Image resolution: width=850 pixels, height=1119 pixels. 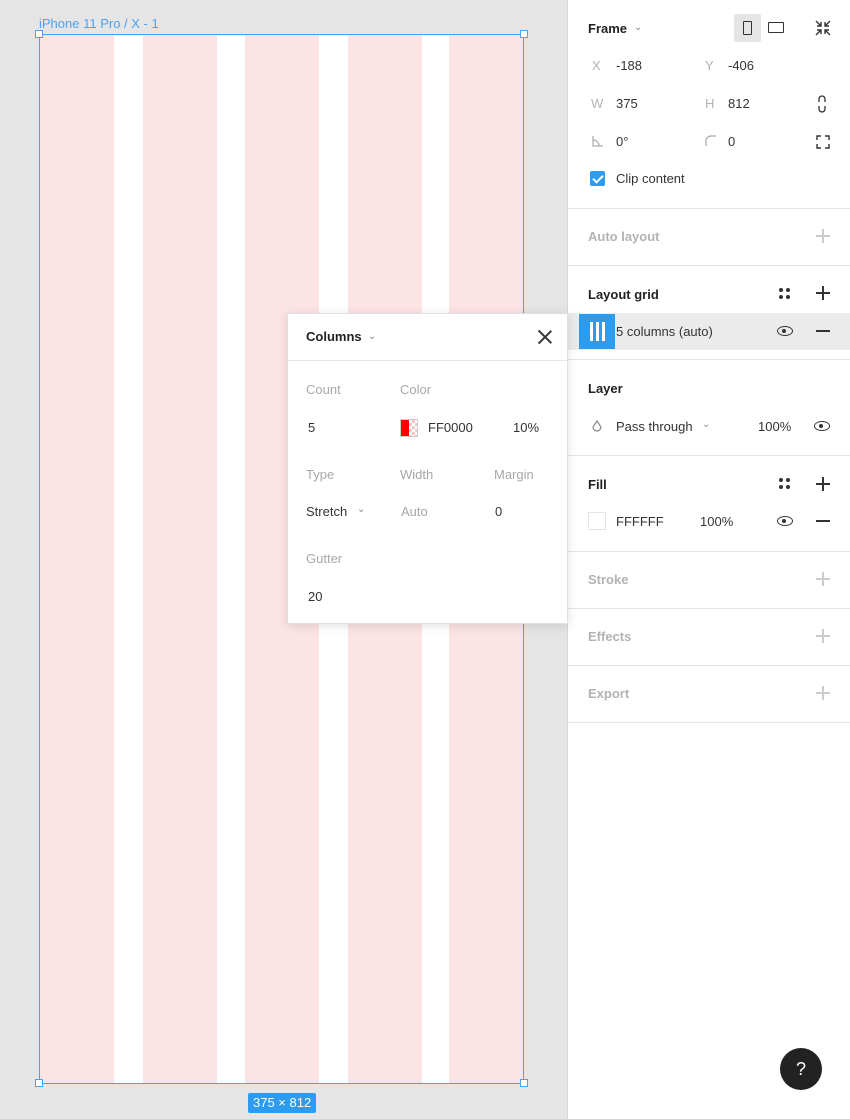 I want to click on frame-label: iPhone 11 Pro / X - 1, so click(x=99, y=23).